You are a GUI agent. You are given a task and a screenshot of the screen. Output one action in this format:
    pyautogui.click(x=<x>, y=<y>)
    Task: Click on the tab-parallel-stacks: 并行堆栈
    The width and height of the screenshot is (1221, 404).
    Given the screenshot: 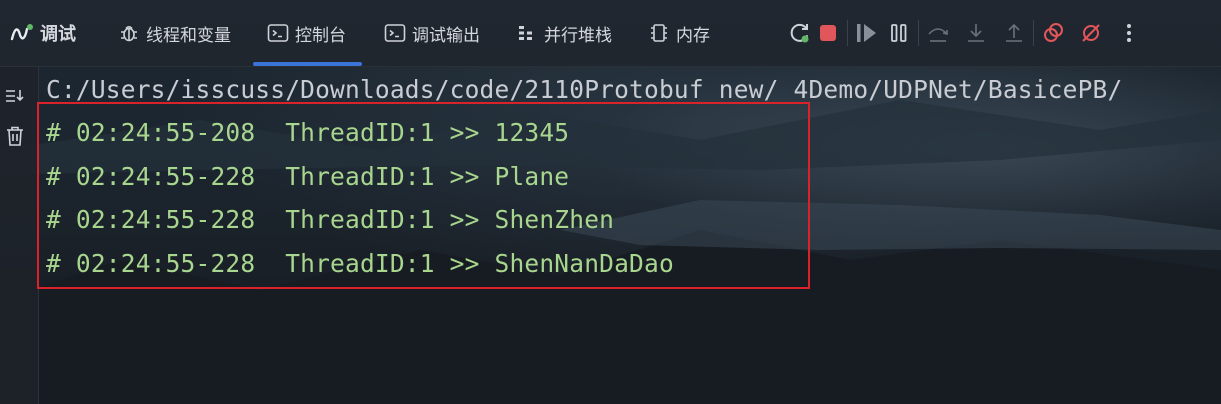 What is the action you would take?
    pyautogui.click(x=564, y=33)
    